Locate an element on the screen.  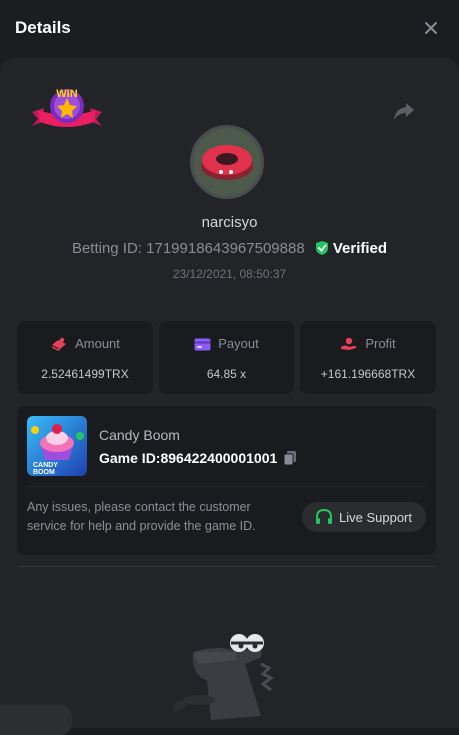
betting-id-value: 1719918643967509888 is located at coordinates (225, 248).